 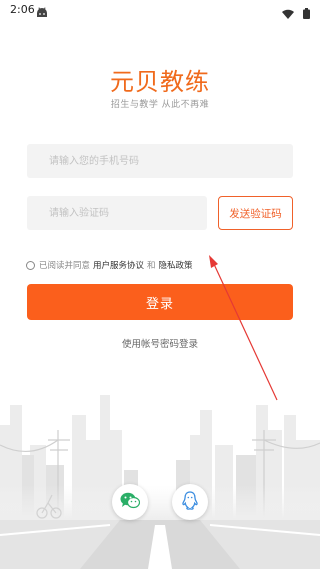 What do you see at coordinates (160, 302) in the screenshot?
I see `login-button: 登录` at bounding box center [160, 302].